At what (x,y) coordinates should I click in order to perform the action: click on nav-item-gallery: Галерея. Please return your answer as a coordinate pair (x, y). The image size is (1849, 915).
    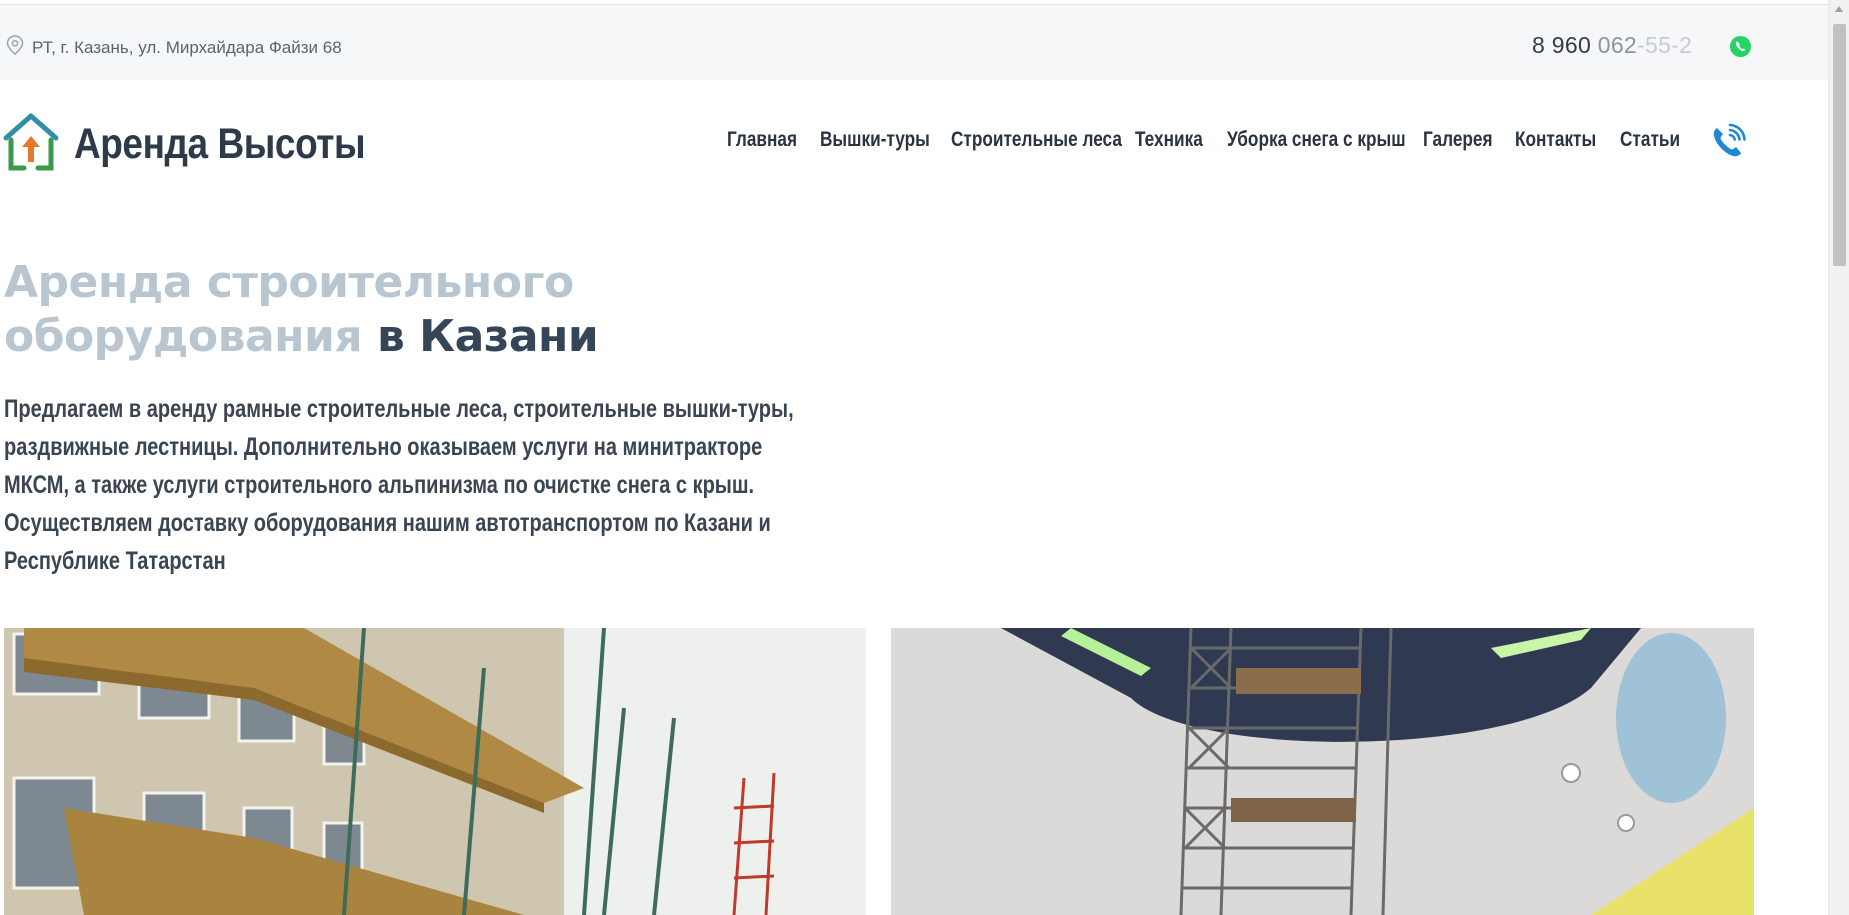
    Looking at the image, I should click on (1465, 140).